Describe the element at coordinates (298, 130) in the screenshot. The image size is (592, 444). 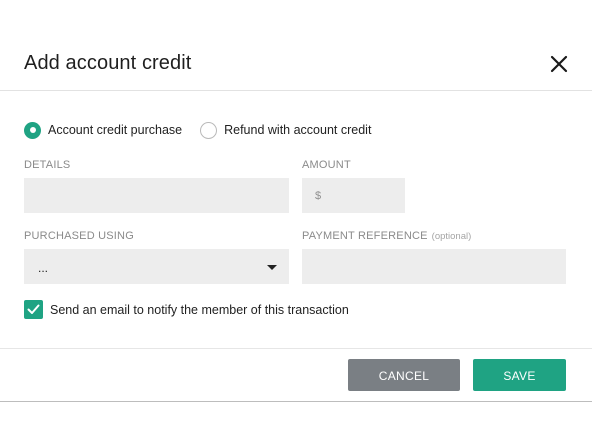
I see `radio-label-refund-with-account-credit: Refund with account credit` at that location.